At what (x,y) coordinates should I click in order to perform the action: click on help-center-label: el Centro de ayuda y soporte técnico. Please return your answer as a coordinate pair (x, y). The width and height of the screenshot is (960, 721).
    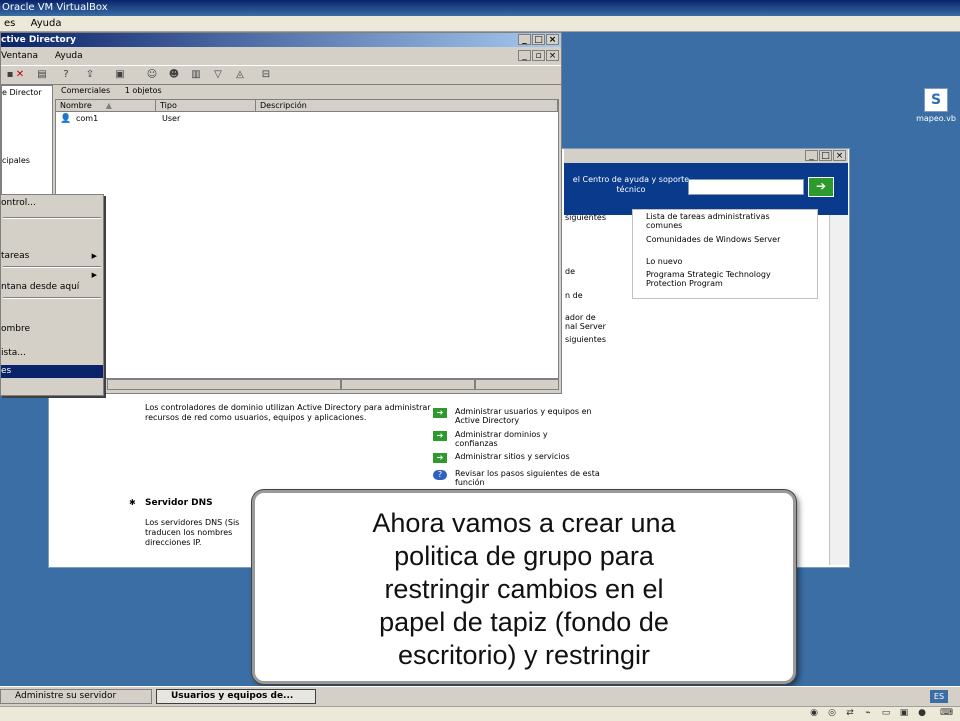
    Looking at the image, I should click on (631, 184).